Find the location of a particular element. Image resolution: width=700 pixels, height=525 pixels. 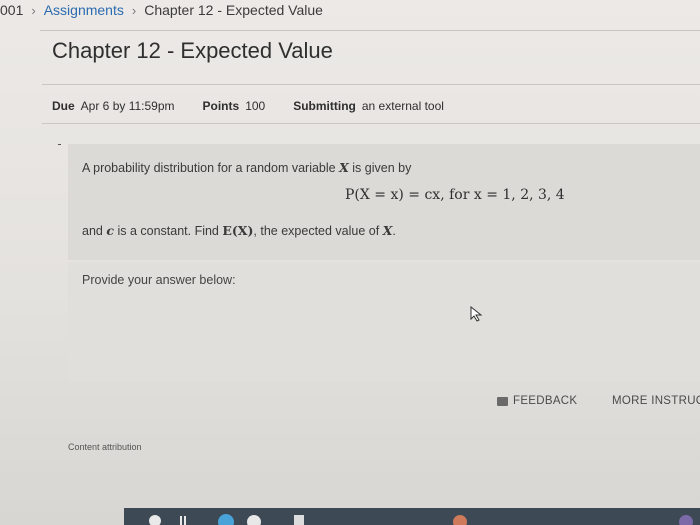

answer-prompt: Provide your answer below: is located at coordinates (159, 280).